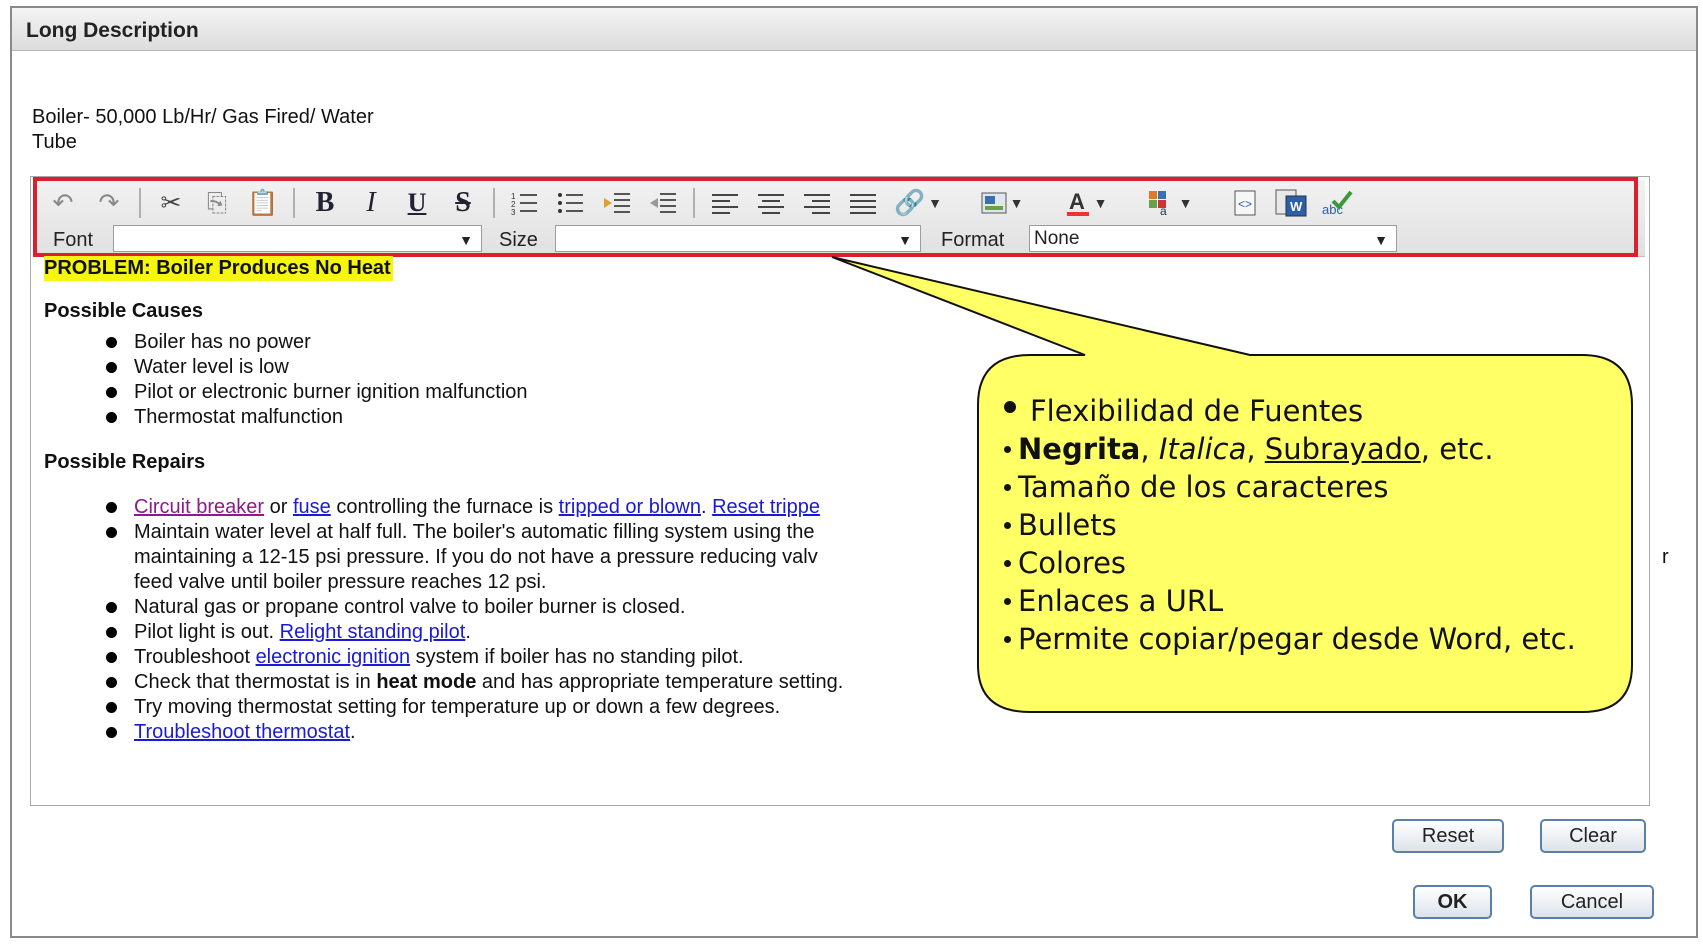 Image resolution: width=1703 pixels, height=944 pixels. I want to click on problem-heading: PROBLEM: Boiler Produces No Heat, so click(218, 268).